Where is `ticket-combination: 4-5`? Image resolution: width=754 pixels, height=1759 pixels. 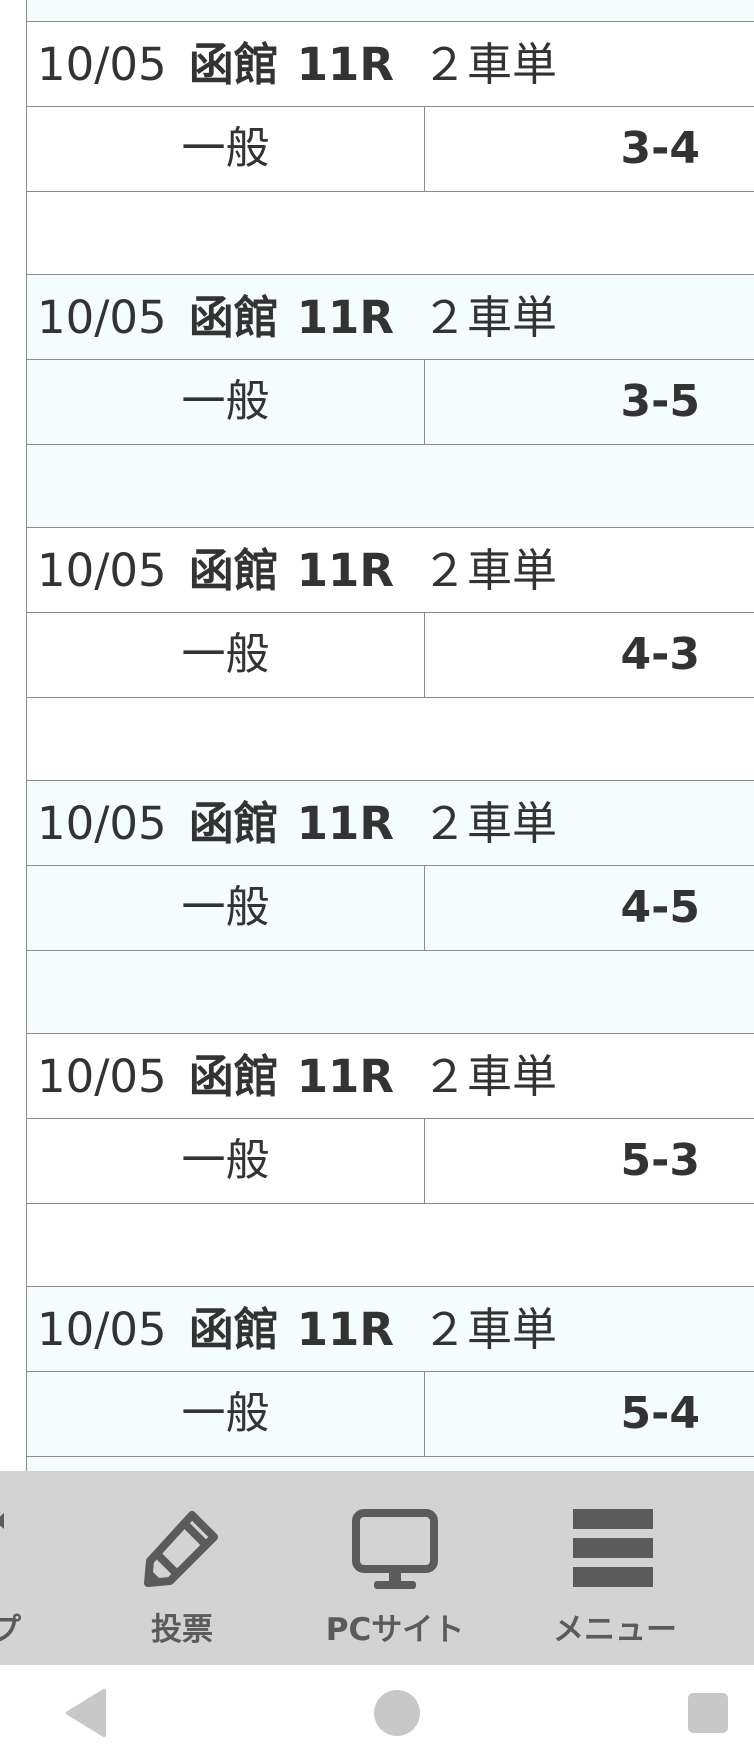 ticket-combination: 4-5 is located at coordinates (660, 907).